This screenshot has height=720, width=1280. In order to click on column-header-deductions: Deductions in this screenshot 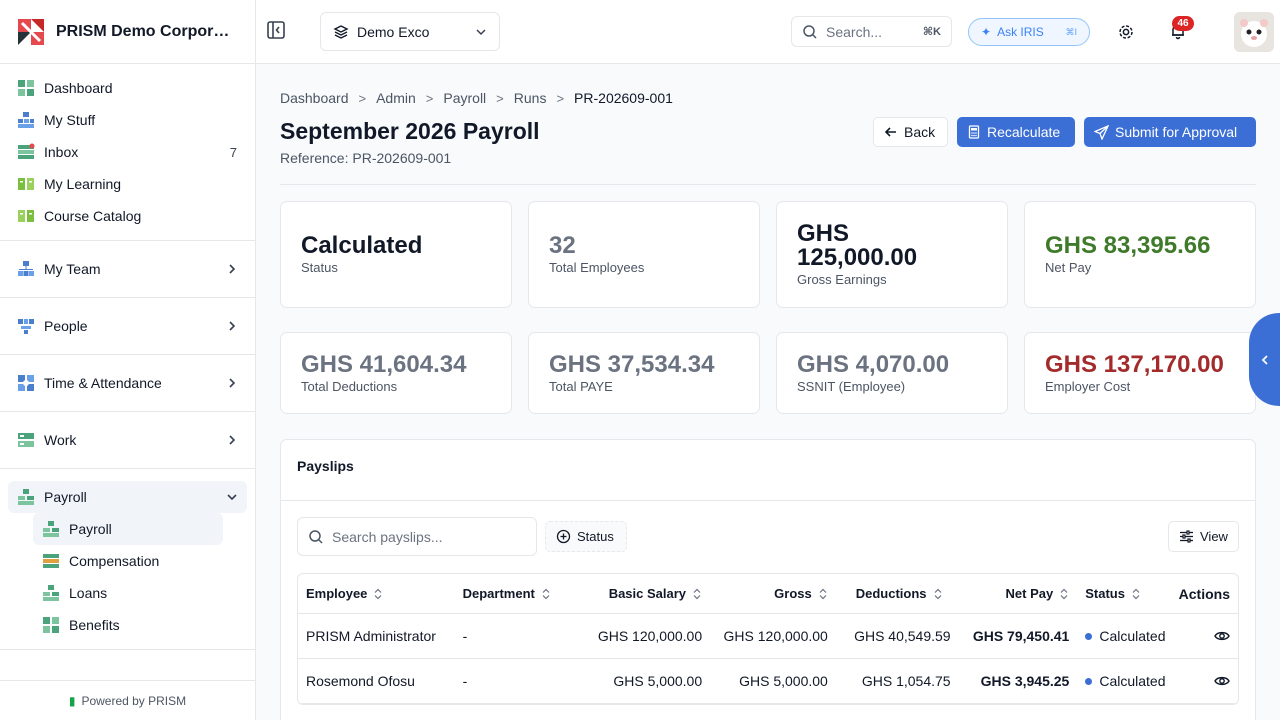, I will do `click(897, 593)`.